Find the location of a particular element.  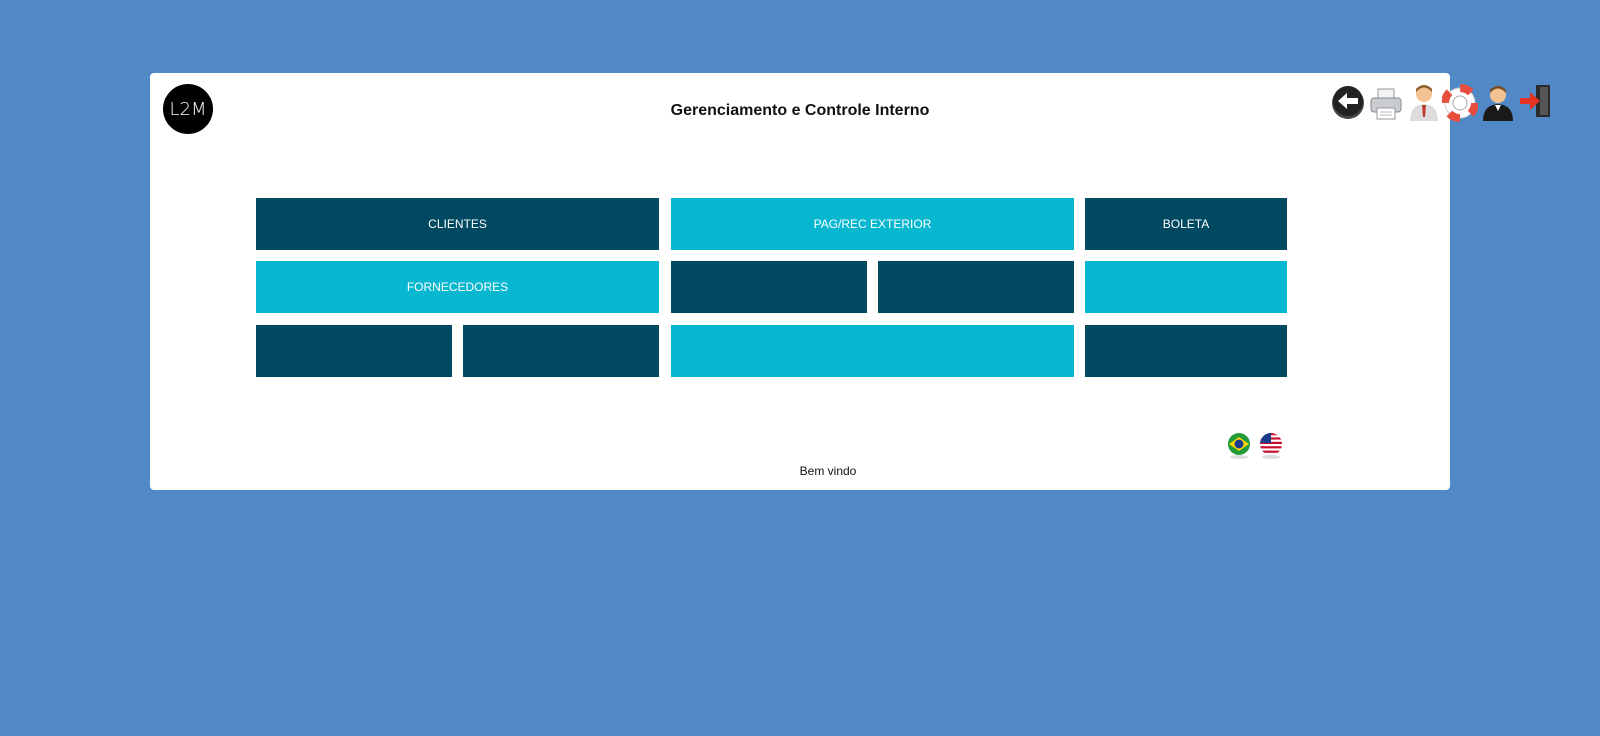

user-icon is located at coordinates (1498, 103).